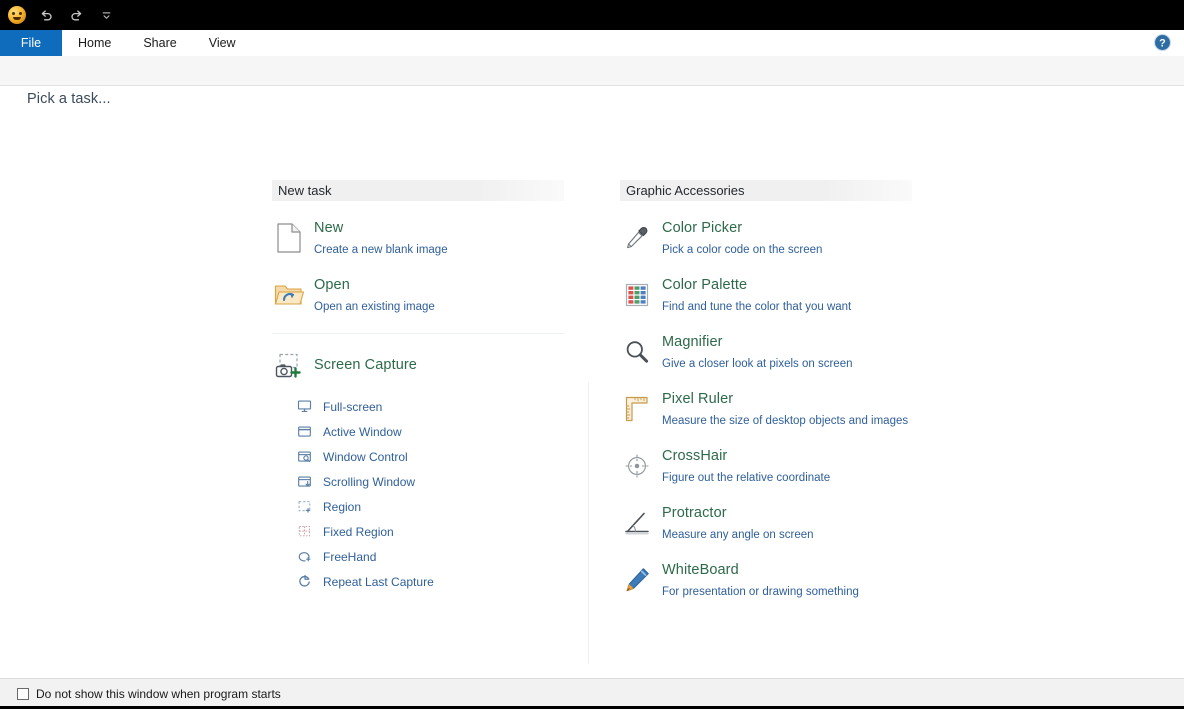 The image size is (1184, 709). Describe the element at coordinates (418, 556) in the screenshot. I see `capture-item-freehand: FreeHand` at that location.